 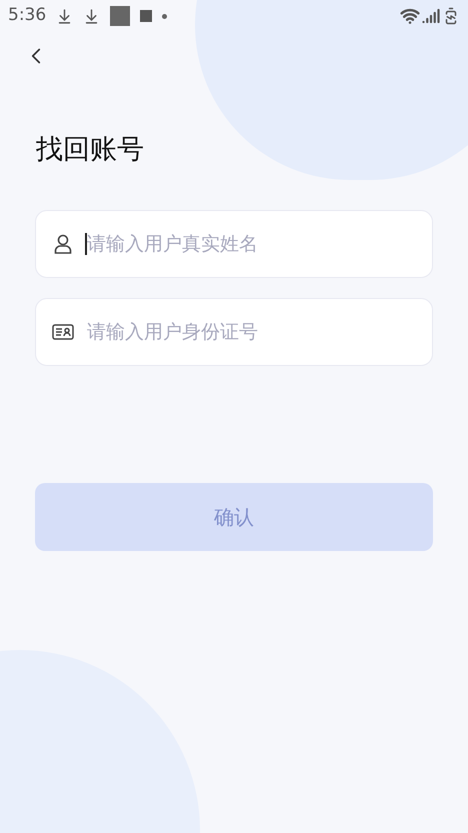 What do you see at coordinates (234, 332) in the screenshot?
I see `input-field: 请输入用户身份证号` at bounding box center [234, 332].